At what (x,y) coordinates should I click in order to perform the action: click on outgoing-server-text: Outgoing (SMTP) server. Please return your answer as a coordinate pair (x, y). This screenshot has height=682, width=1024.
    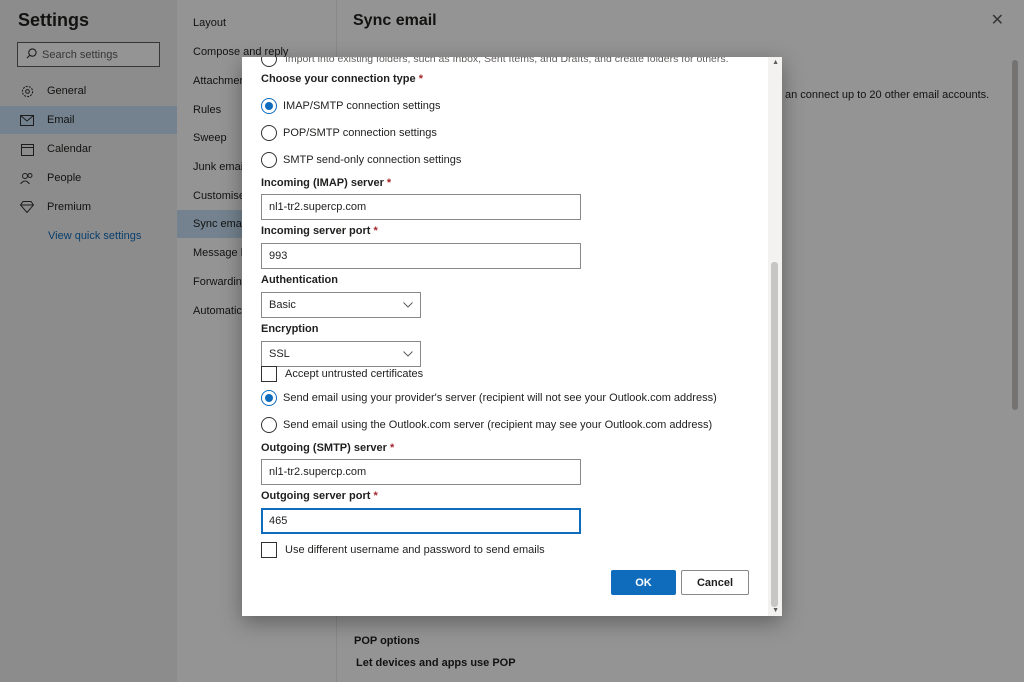
    Looking at the image, I should click on (324, 448).